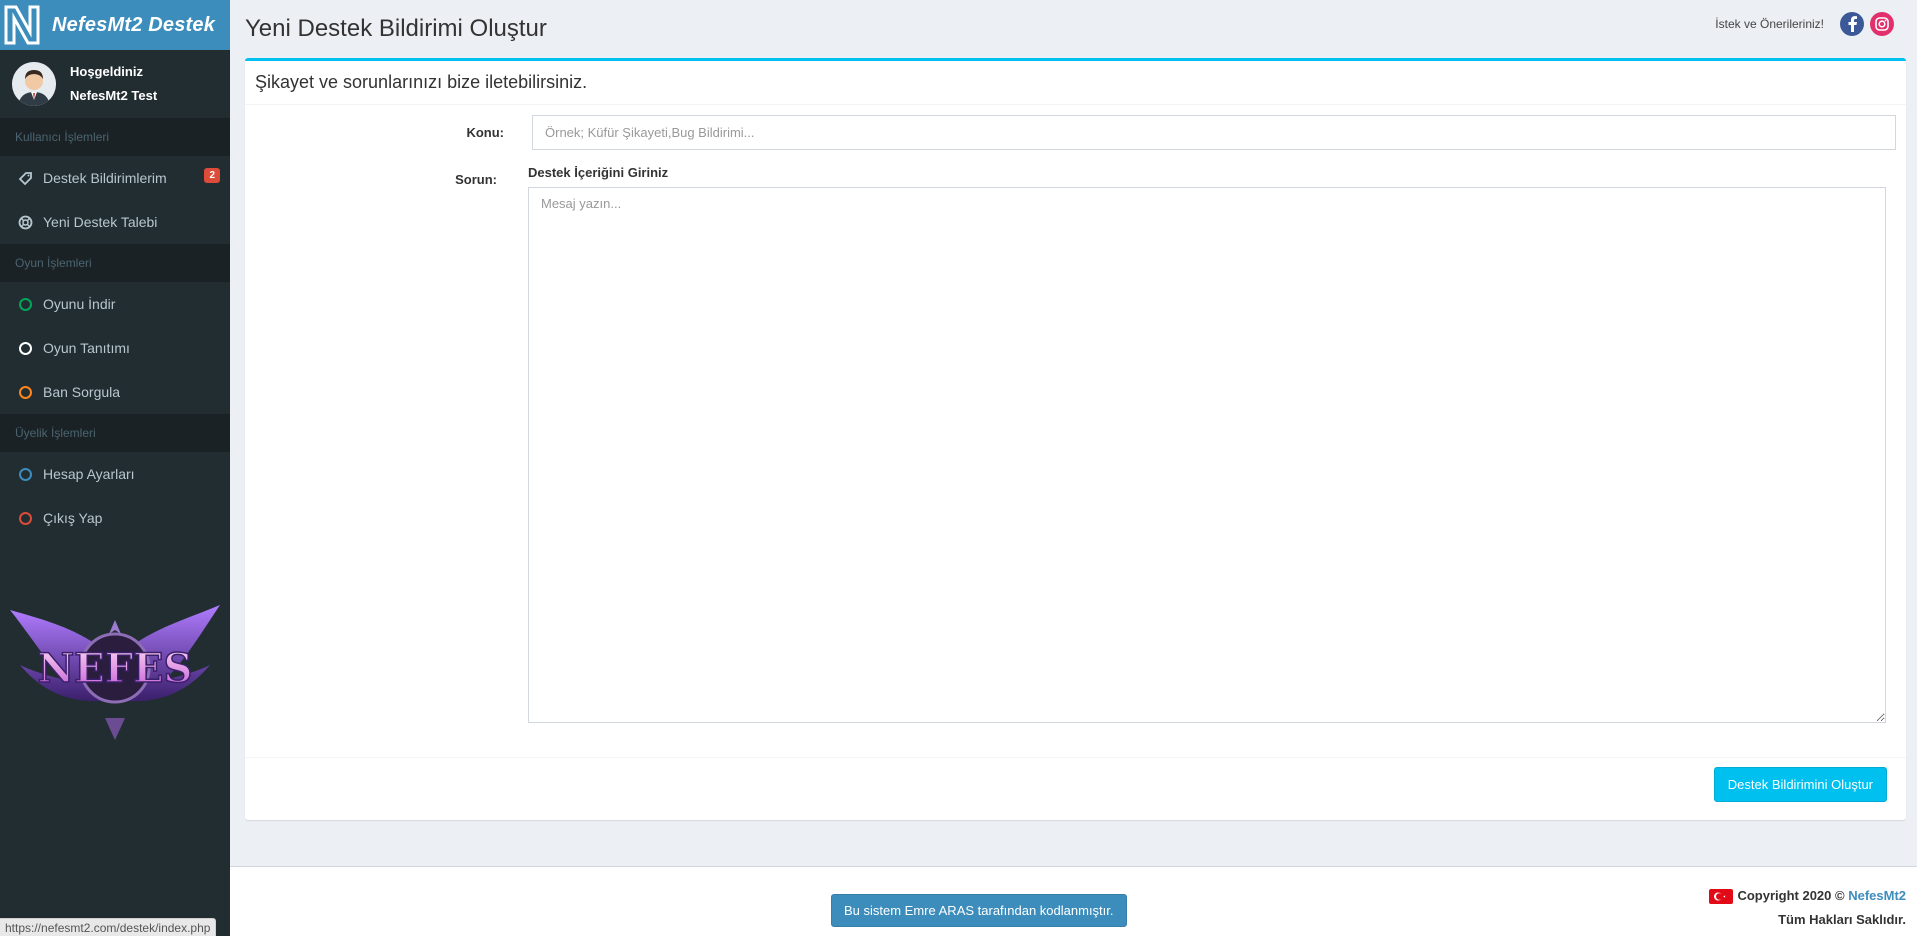 Image resolution: width=1917 pixels, height=936 pixels. I want to click on sidebar-item-label: Oyun Tanıtımı, so click(86, 348).